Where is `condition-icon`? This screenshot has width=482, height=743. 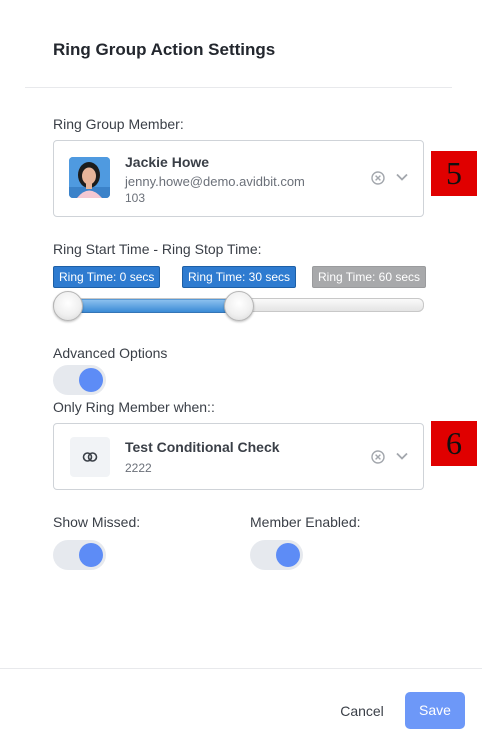 condition-icon is located at coordinates (90, 457).